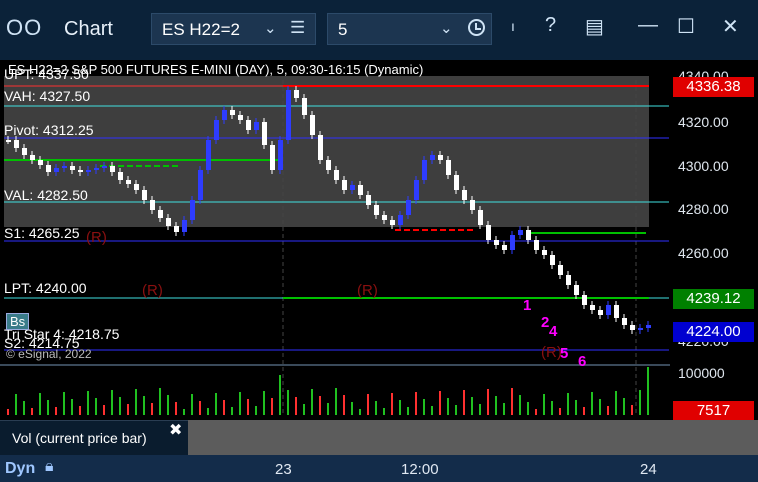 The image size is (758, 482). I want to click on seq-label: 5, so click(564, 353).